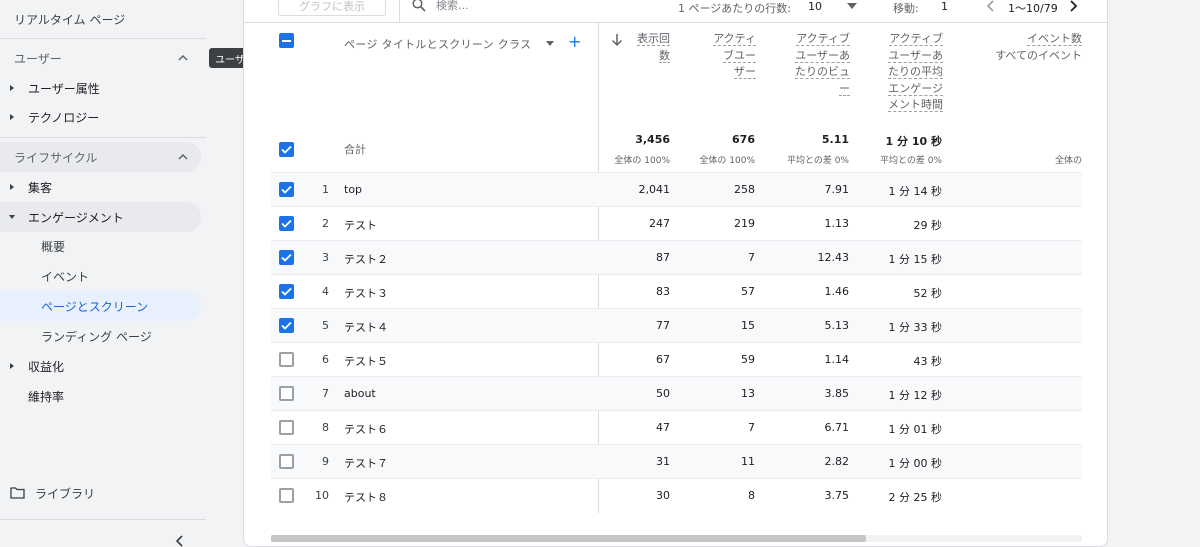  What do you see at coordinates (437, 44) in the screenshot?
I see `dimension-header: ページ タイトルとスクリーン クラス` at bounding box center [437, 44].